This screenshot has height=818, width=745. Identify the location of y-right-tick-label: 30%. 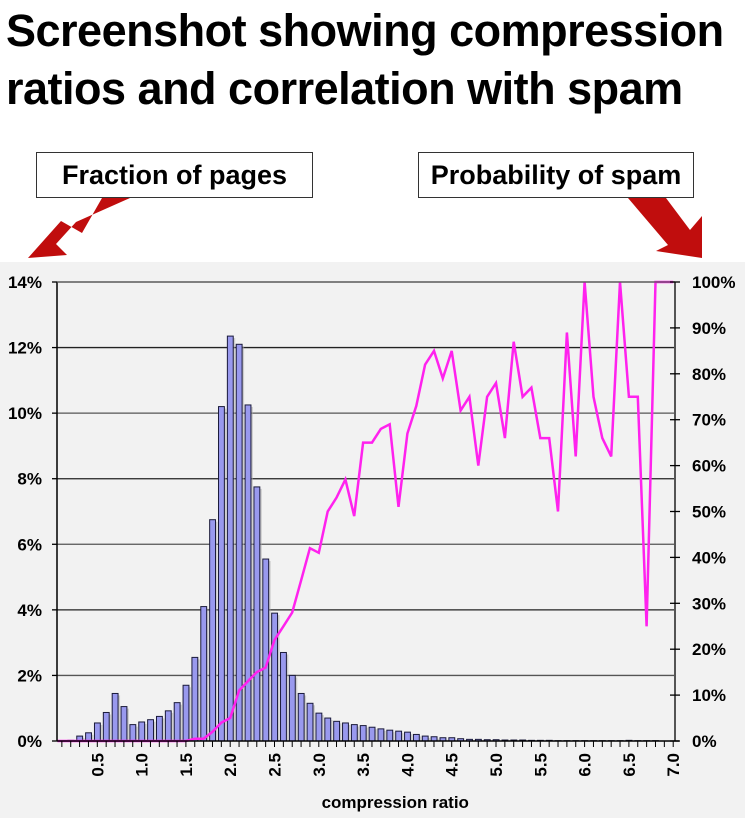
(709, 603).